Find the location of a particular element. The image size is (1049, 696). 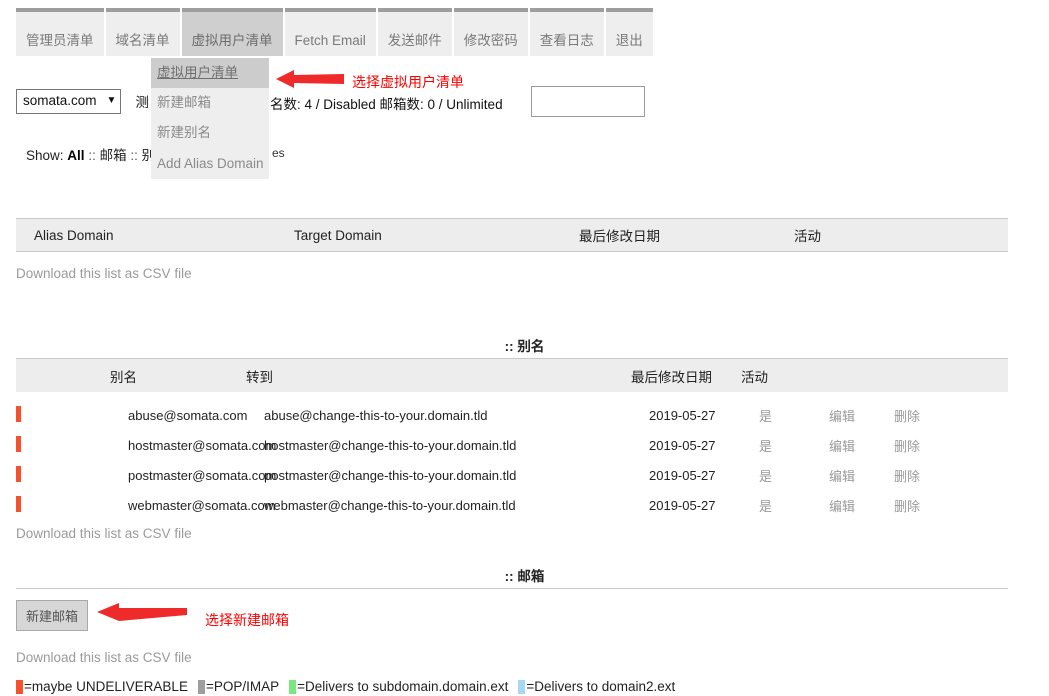

domain-partial-label: 测 is located at coordinates (142, 102).